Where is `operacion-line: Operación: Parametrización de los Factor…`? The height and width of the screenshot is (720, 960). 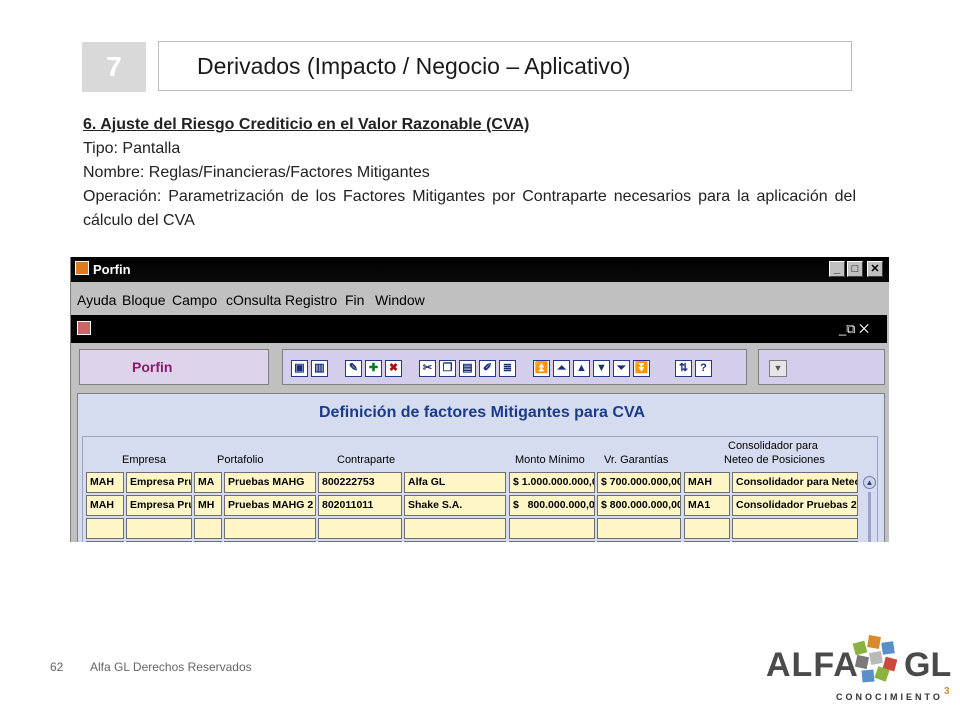
operacion-line: Operación: Parametrización de los Factor… is located at coordinates (469, 208).